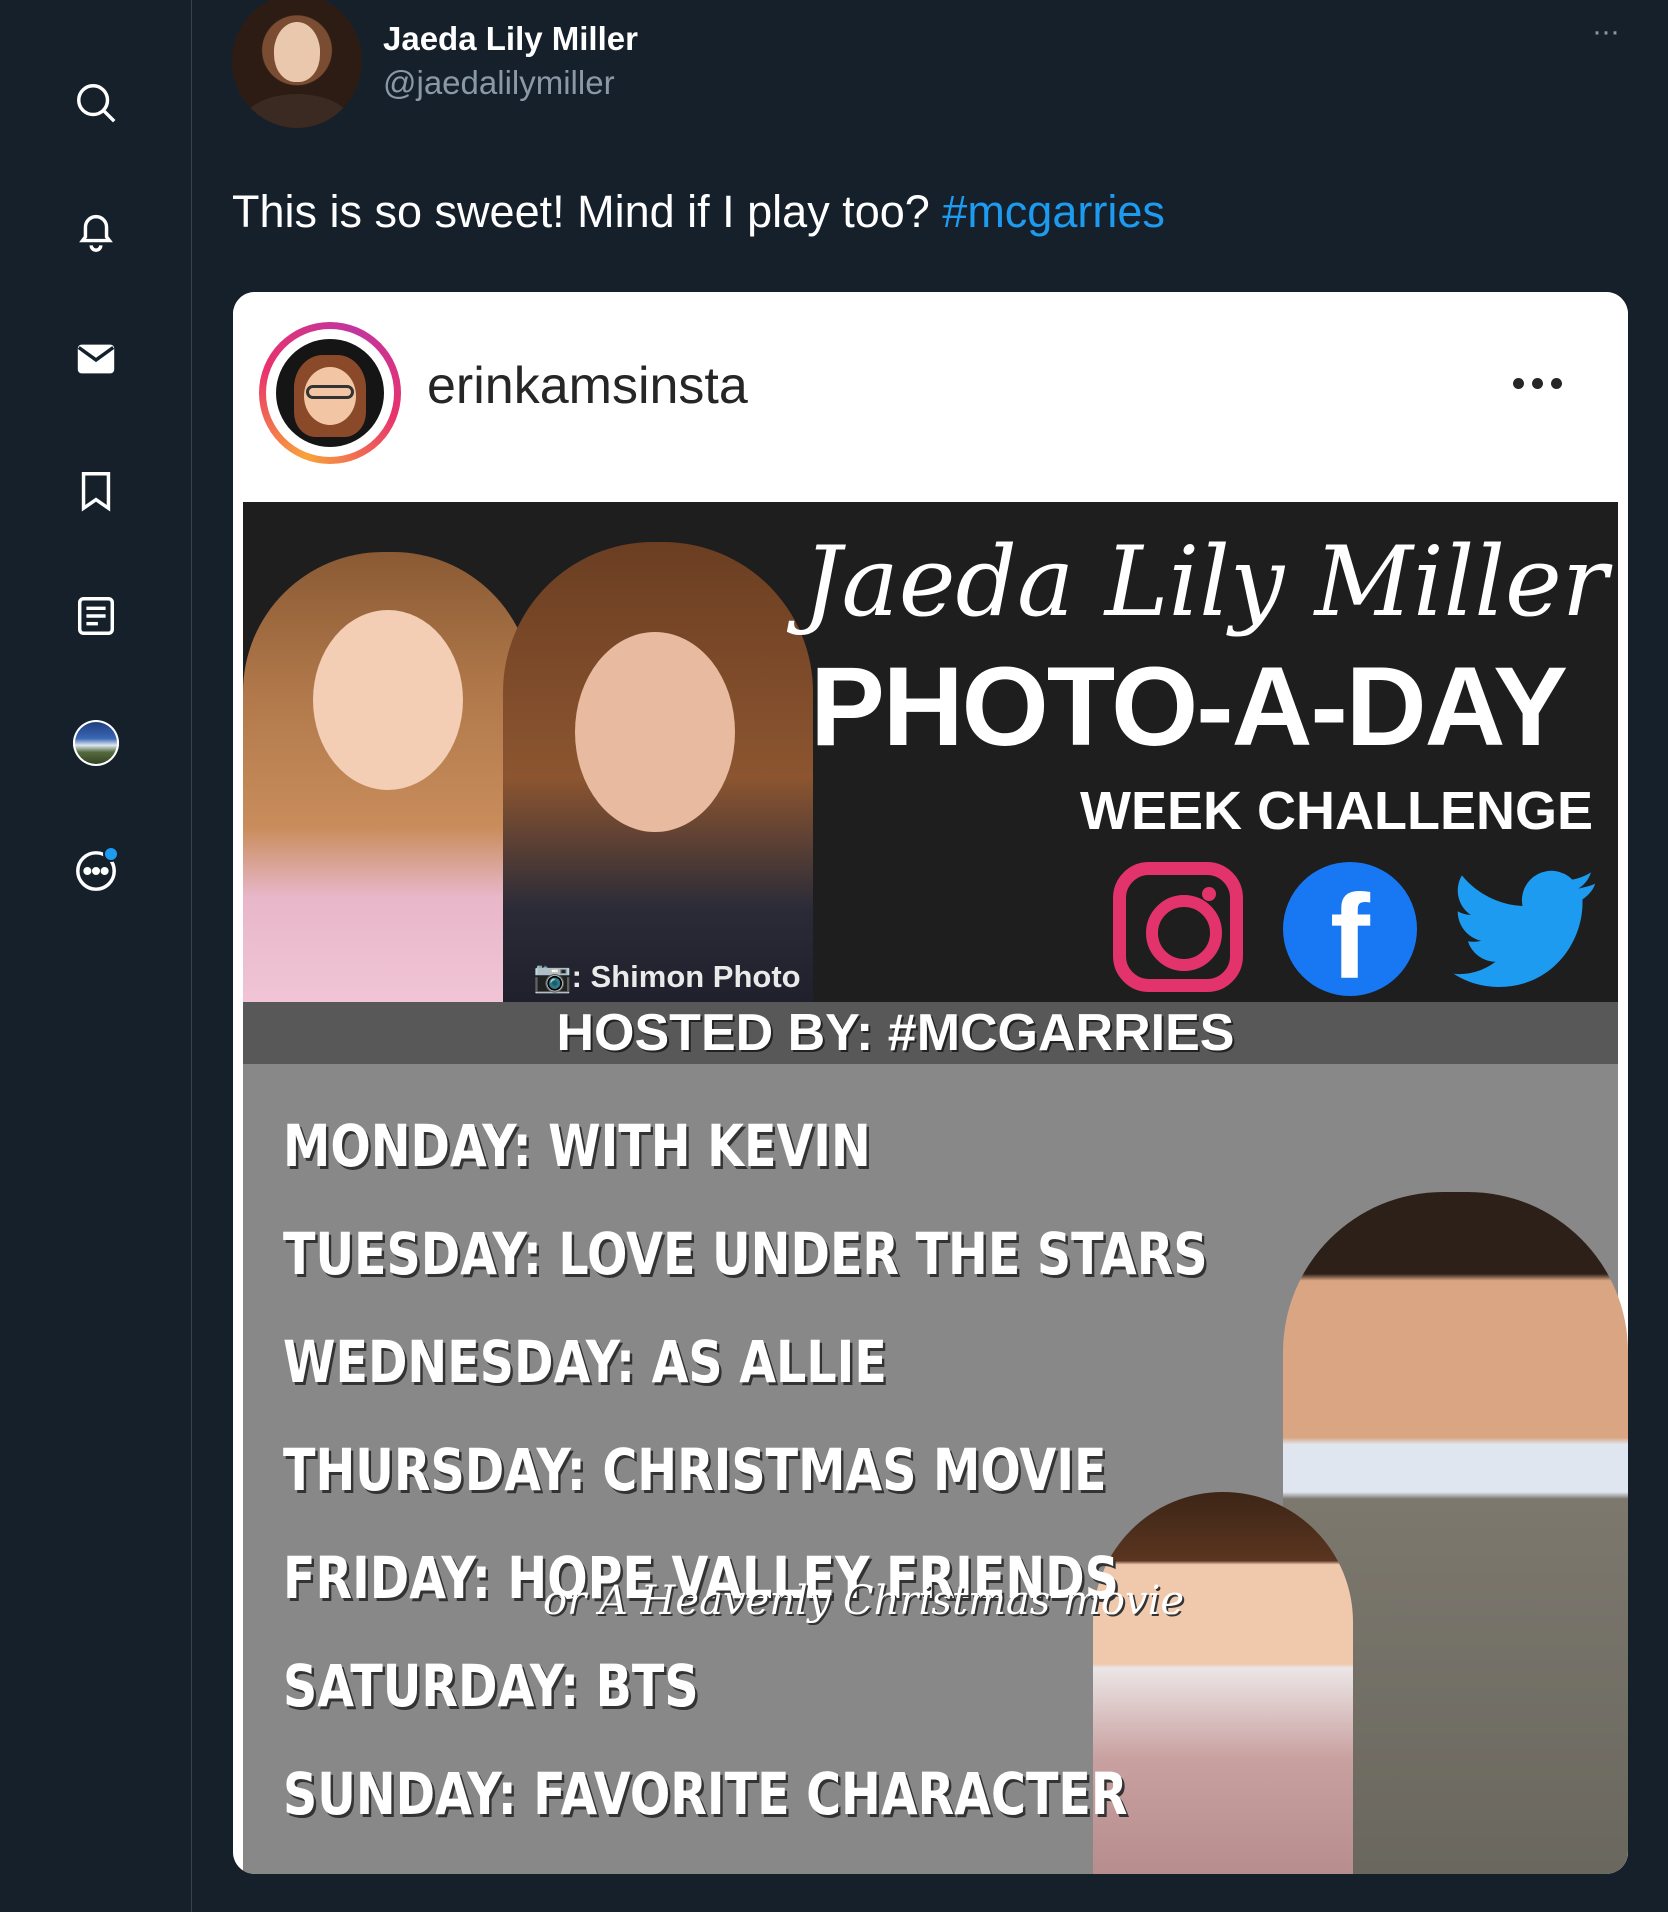 This screenshot has height=1912, width=1668. I want to click on photo-girl-left, so click(388, 782).